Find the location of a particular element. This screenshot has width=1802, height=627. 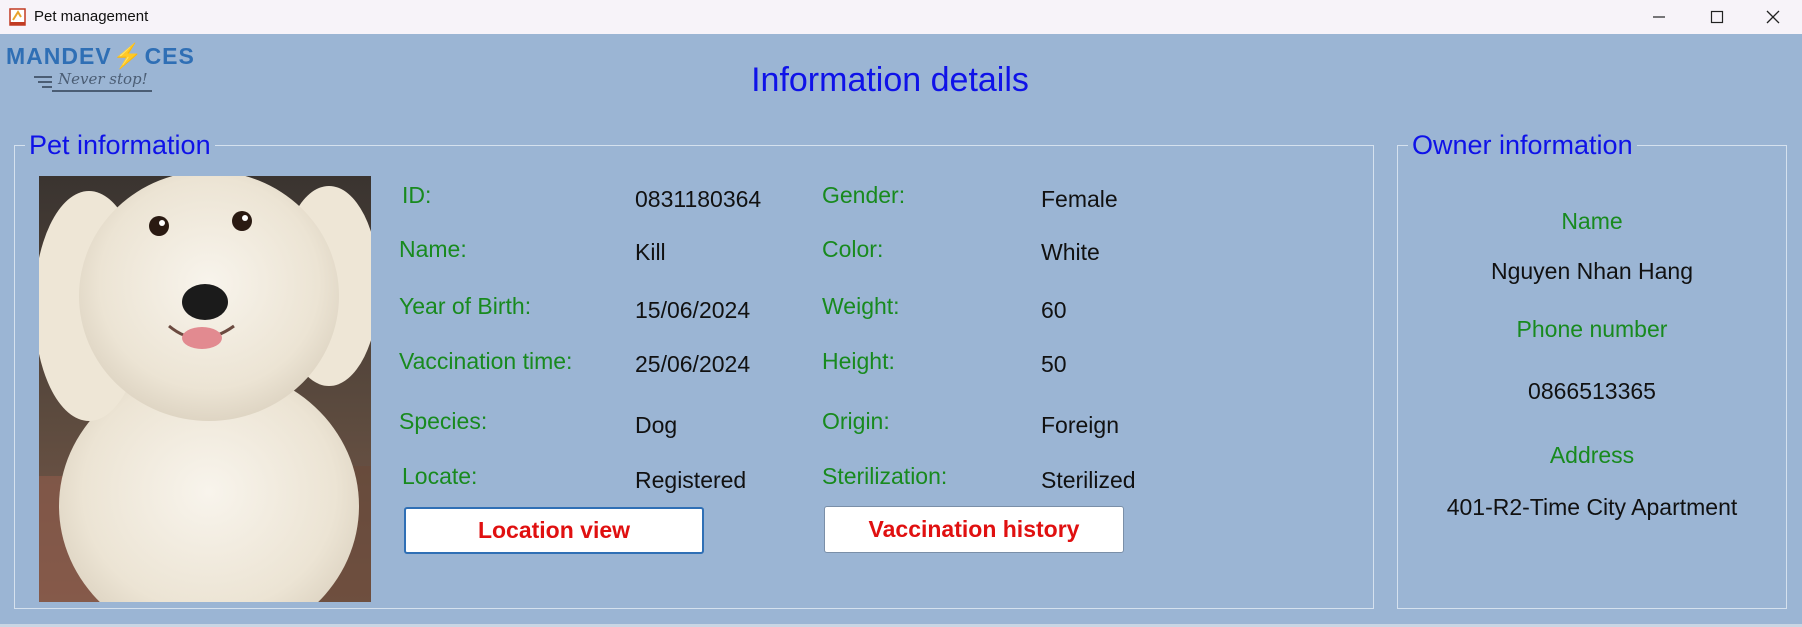

pet-information-legend: Pet information is located at coordinates (120, 145).